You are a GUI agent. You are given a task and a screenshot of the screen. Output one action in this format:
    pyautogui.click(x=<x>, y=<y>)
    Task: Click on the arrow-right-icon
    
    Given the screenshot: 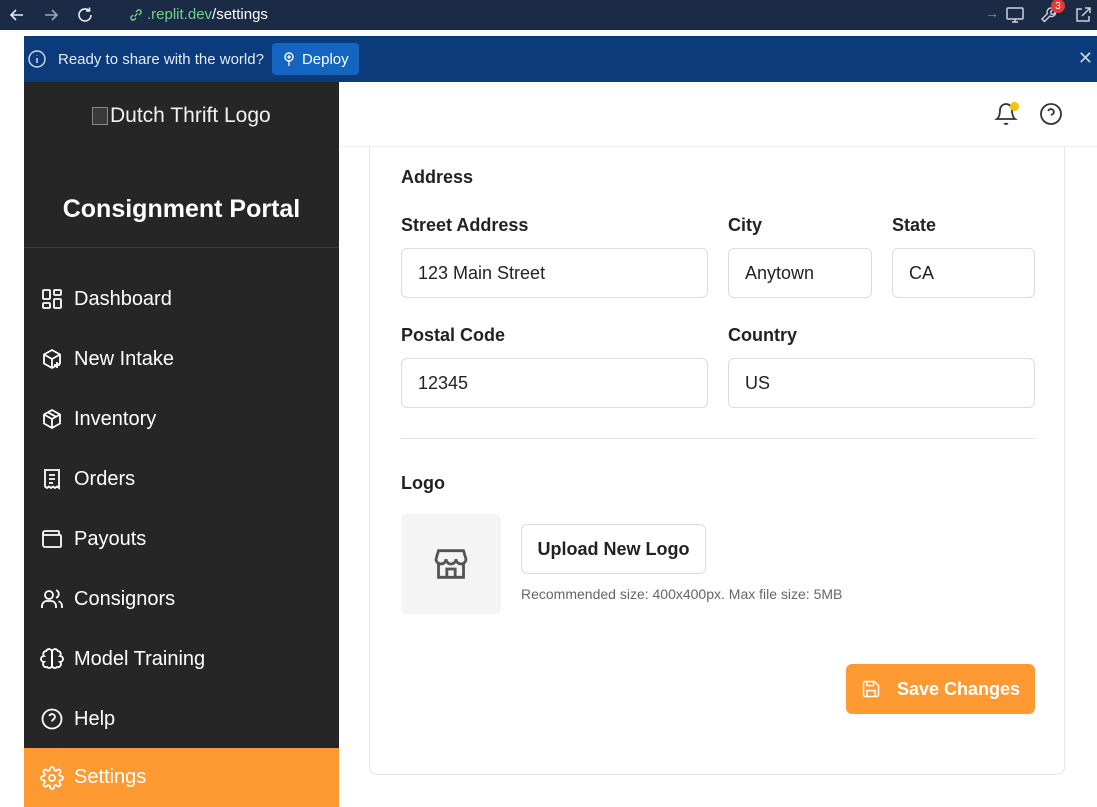 What is the action you would take?
    pyautogui.click(x=52, y=15)
    